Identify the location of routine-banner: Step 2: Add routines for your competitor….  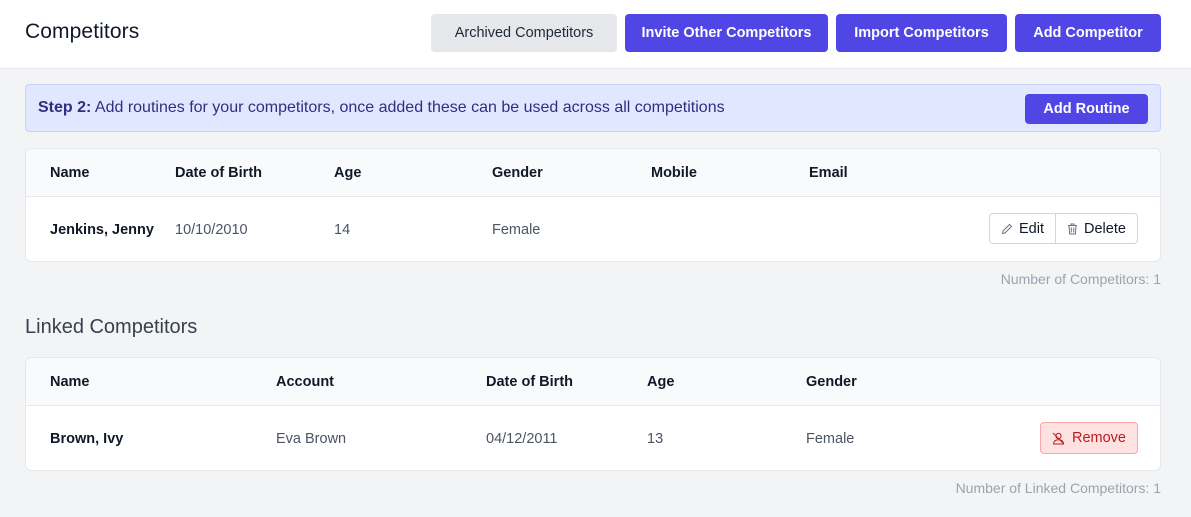
(593, 108).